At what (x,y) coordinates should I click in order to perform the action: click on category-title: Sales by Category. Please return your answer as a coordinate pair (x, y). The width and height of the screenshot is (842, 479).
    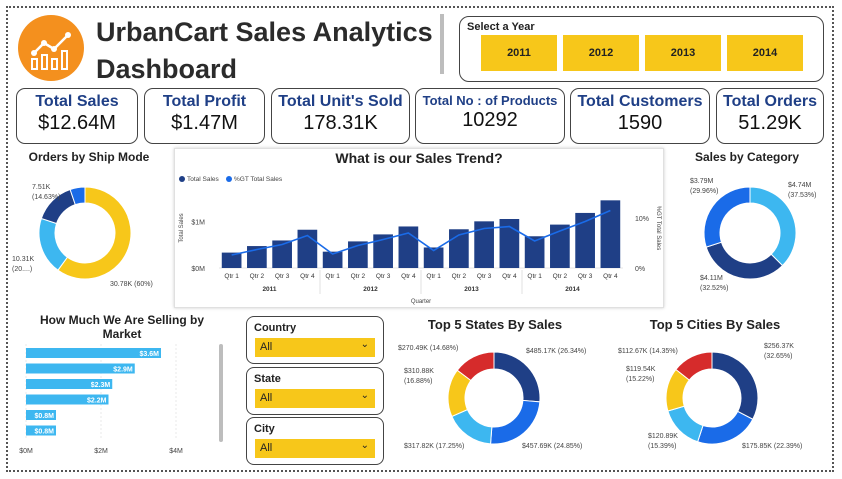
    Looking at the image, I should click on (747, 157).